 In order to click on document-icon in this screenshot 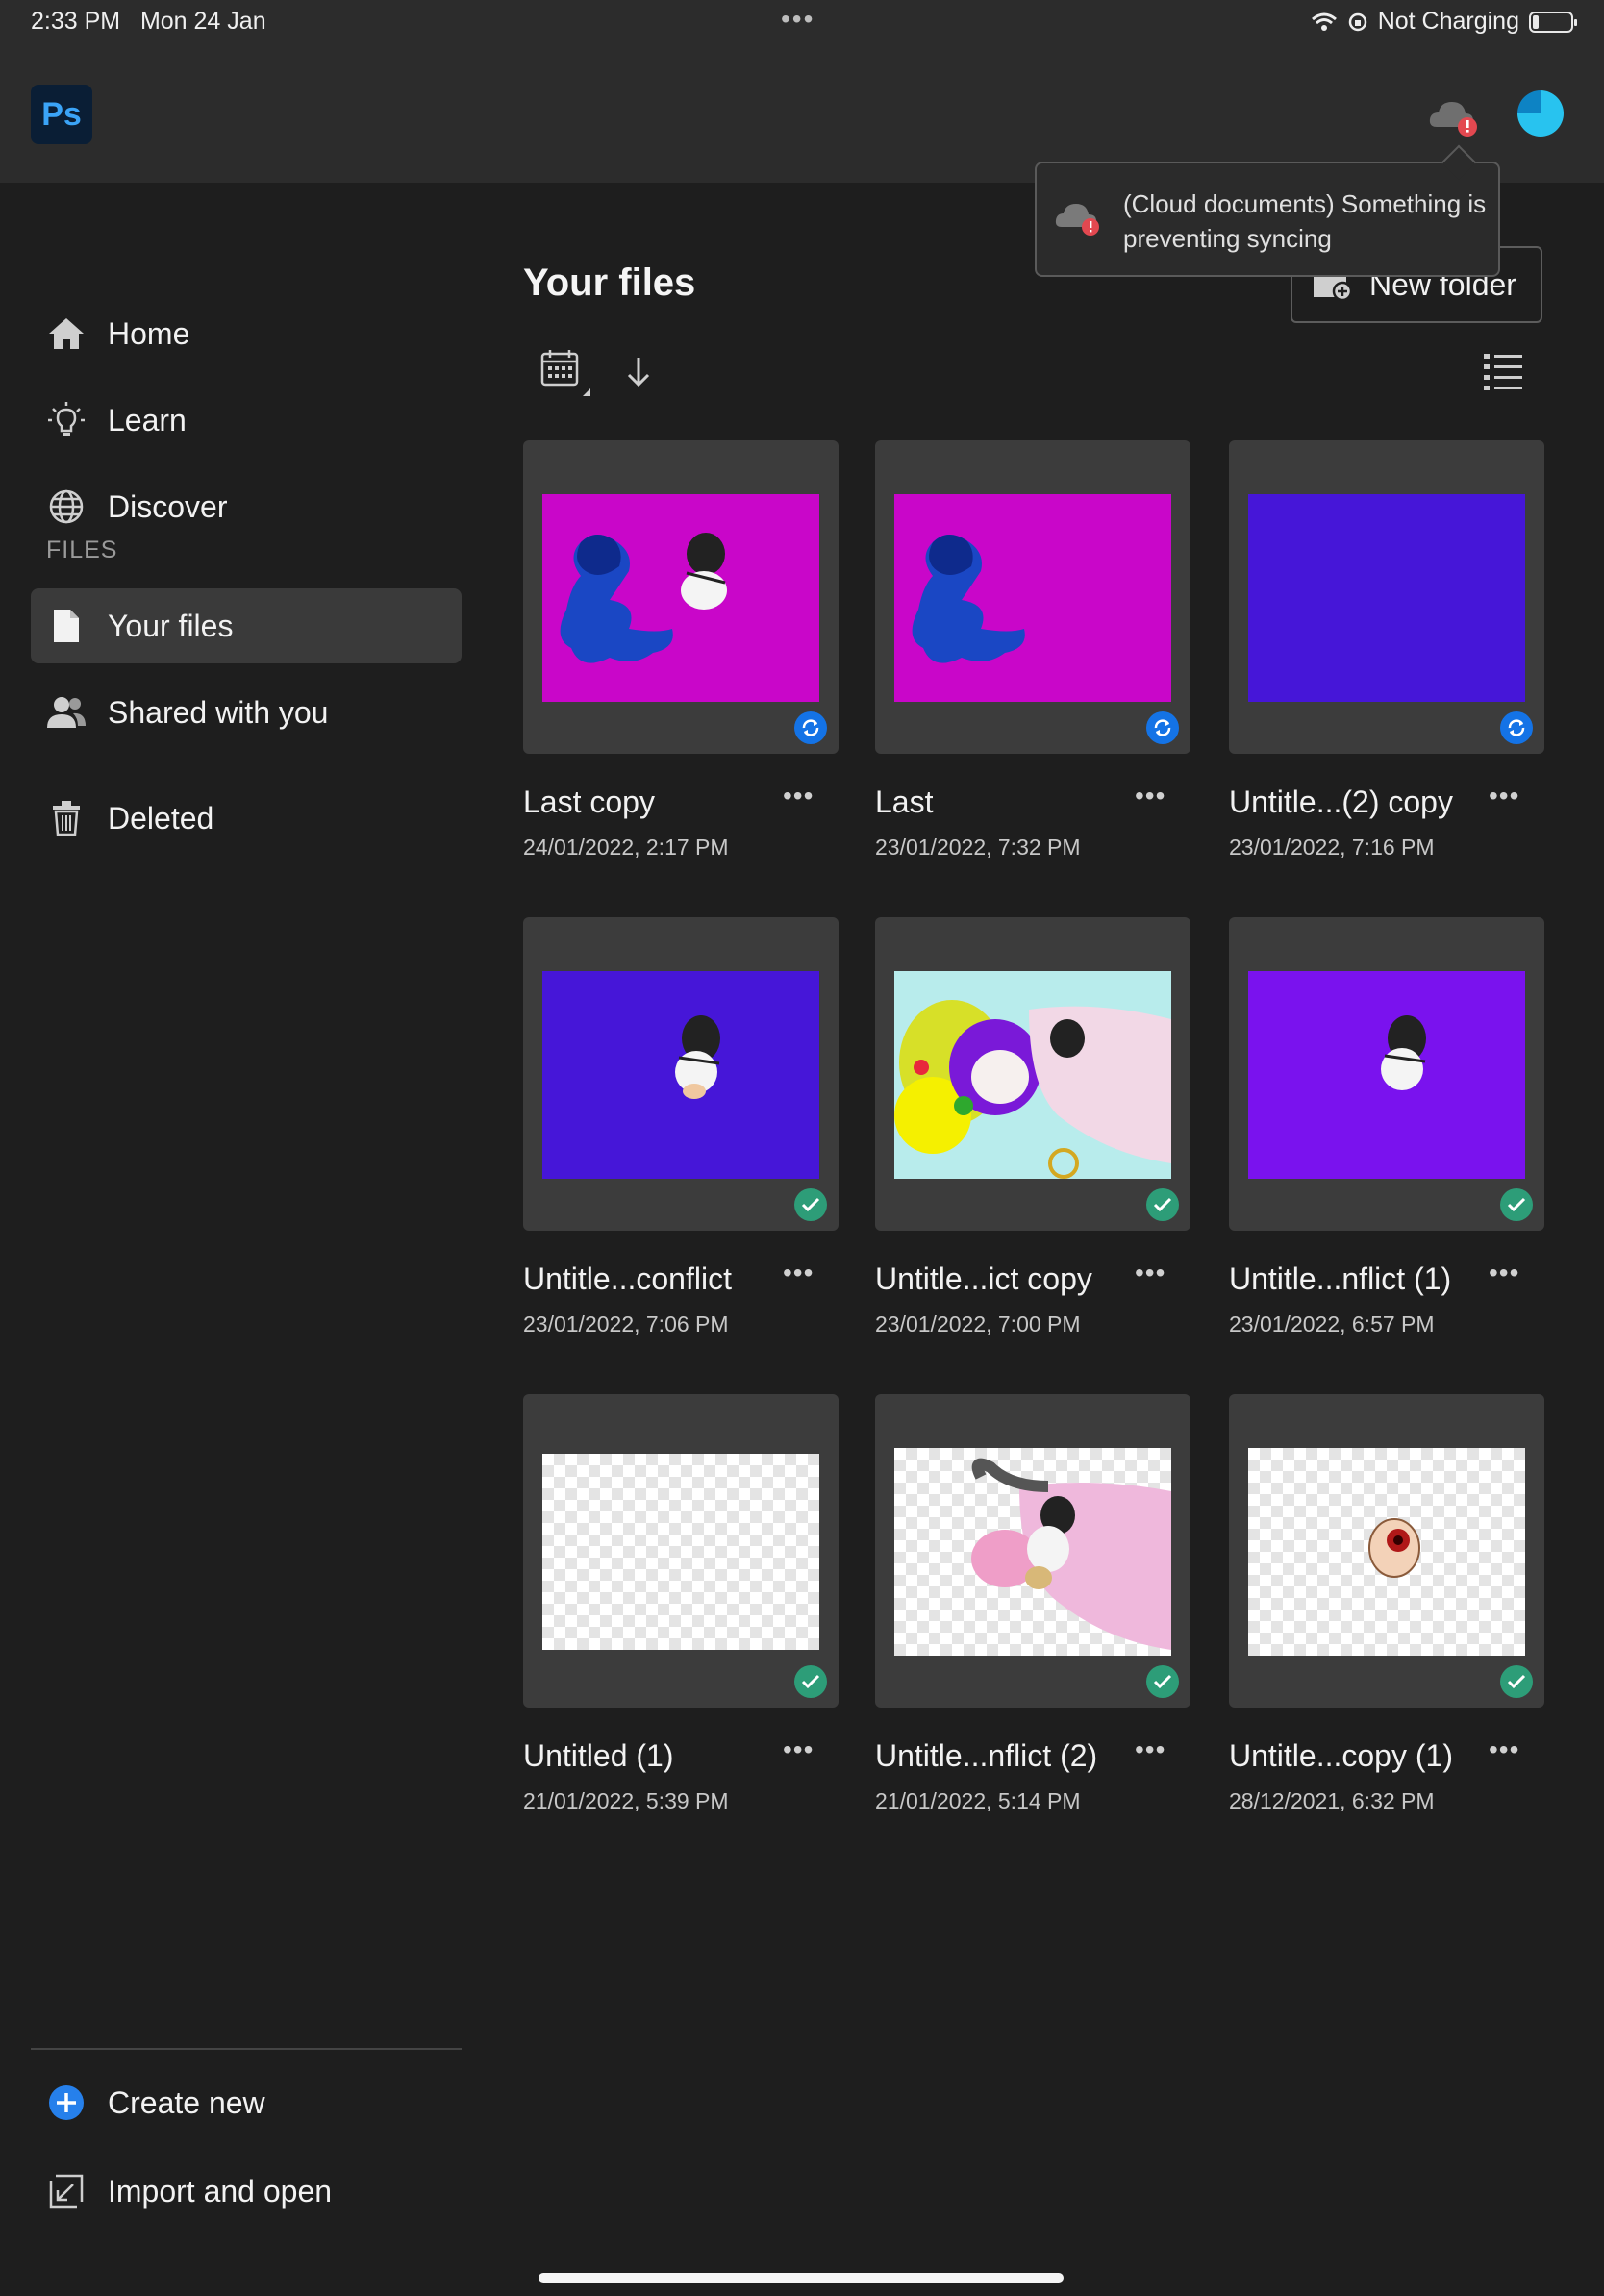, I will do `click(66, 626)`.